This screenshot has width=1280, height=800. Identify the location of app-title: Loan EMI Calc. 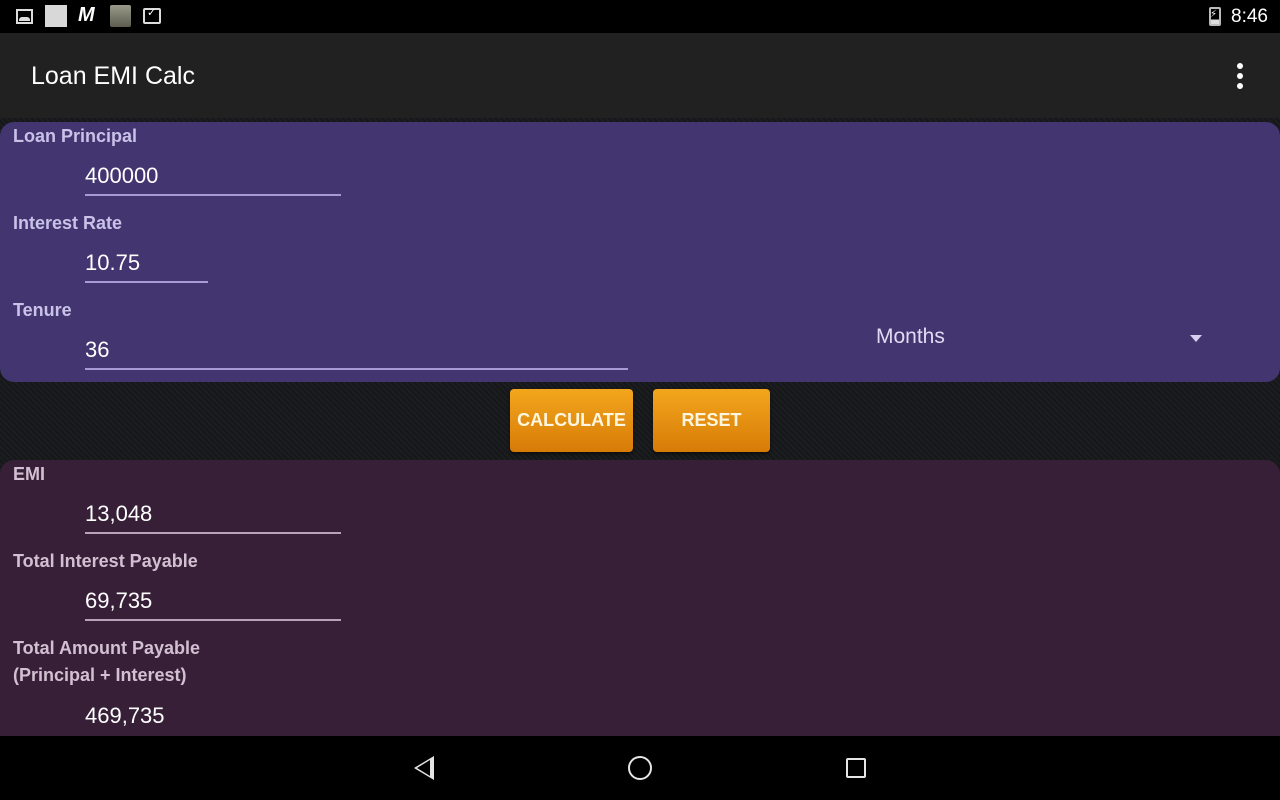
(113, 76).